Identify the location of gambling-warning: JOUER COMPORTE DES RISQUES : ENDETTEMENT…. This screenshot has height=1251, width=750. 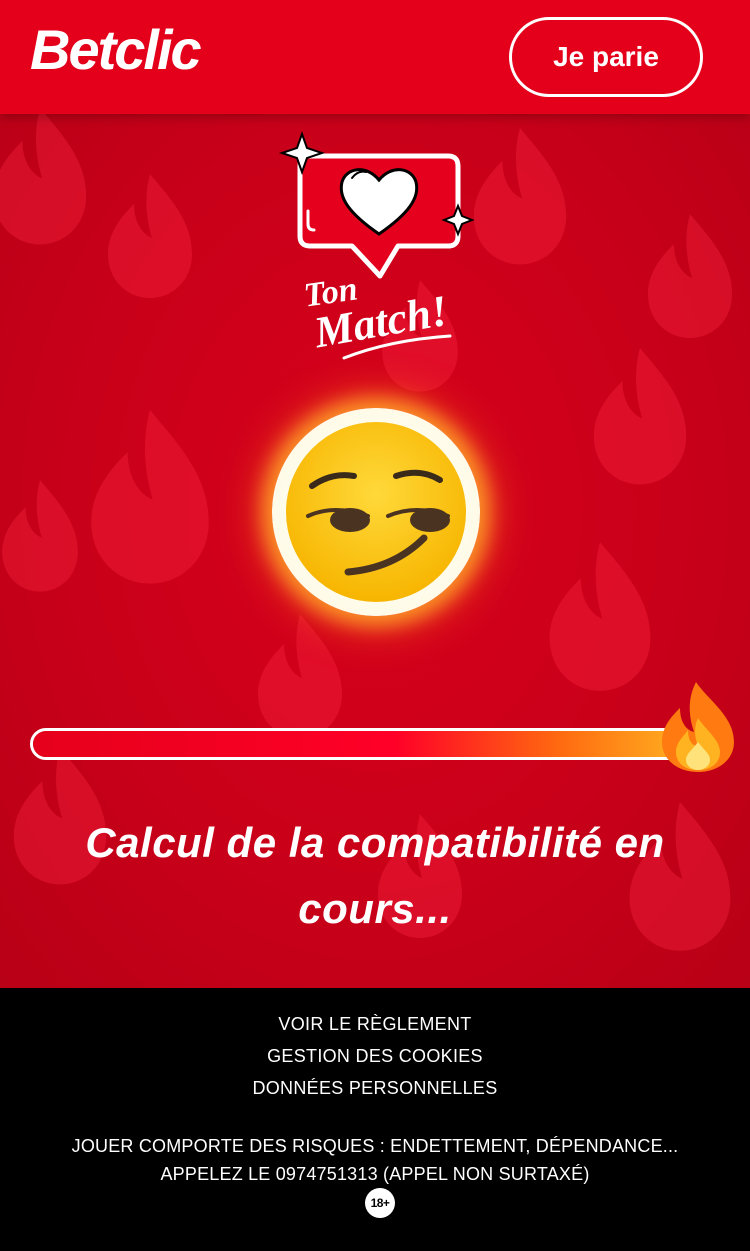
(375, 1160).